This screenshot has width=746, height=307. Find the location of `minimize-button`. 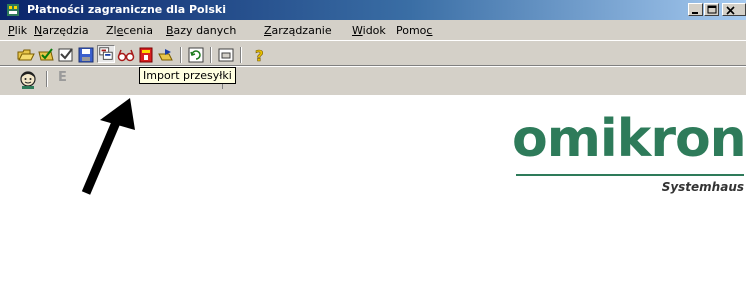

minimize-button is located at coordinates (695, 9).